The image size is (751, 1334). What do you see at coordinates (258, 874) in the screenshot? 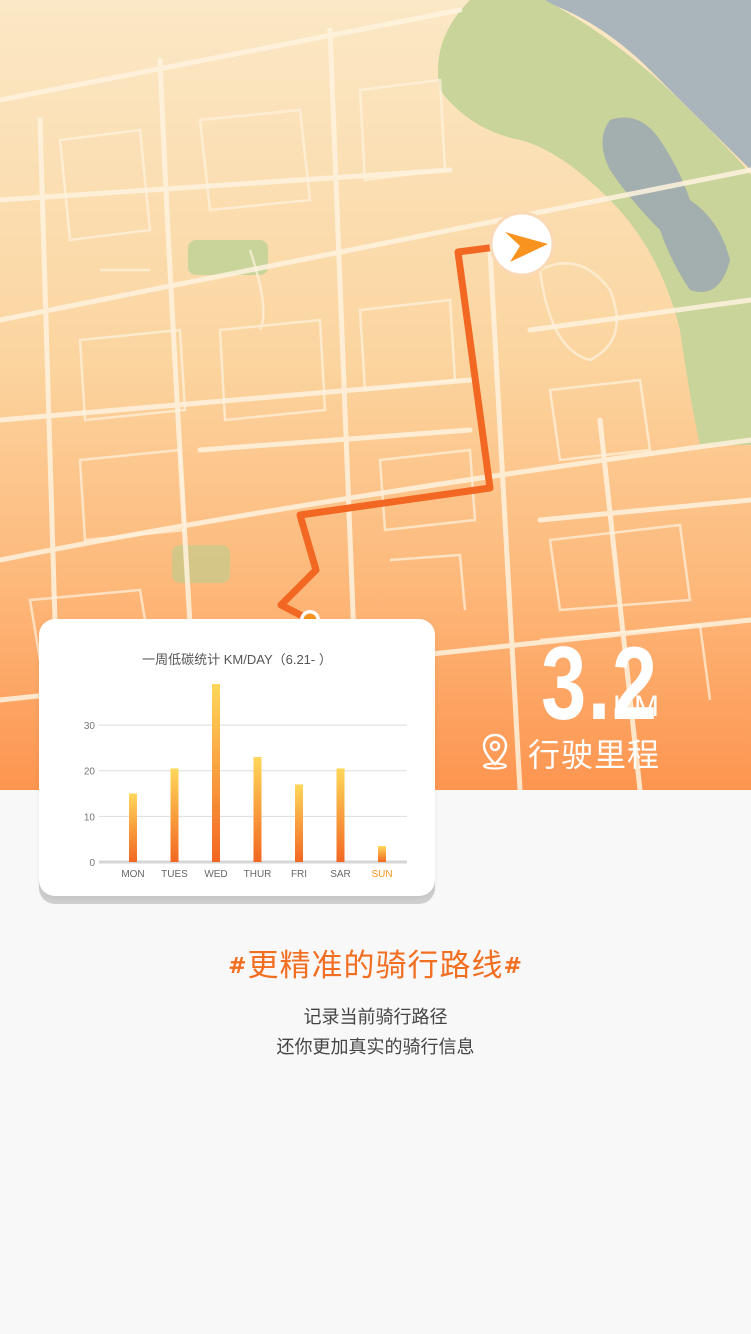
I see `x-tick-label: THUR` at bounding box center [258, 874].